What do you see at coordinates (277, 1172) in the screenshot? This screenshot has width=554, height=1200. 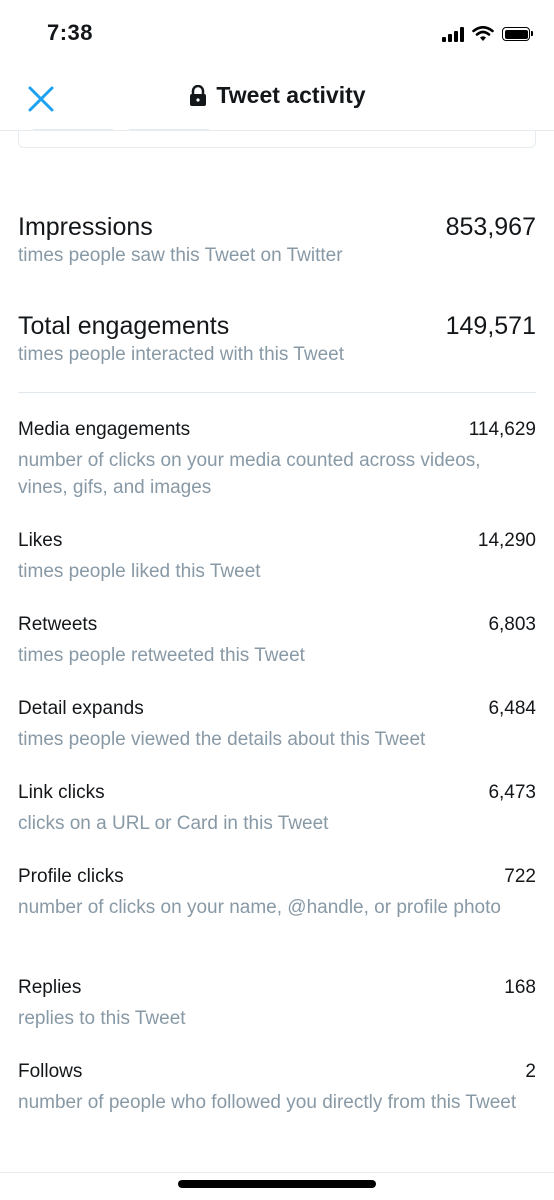 I see `bottom-divider` at bounding box center [277, 1172].